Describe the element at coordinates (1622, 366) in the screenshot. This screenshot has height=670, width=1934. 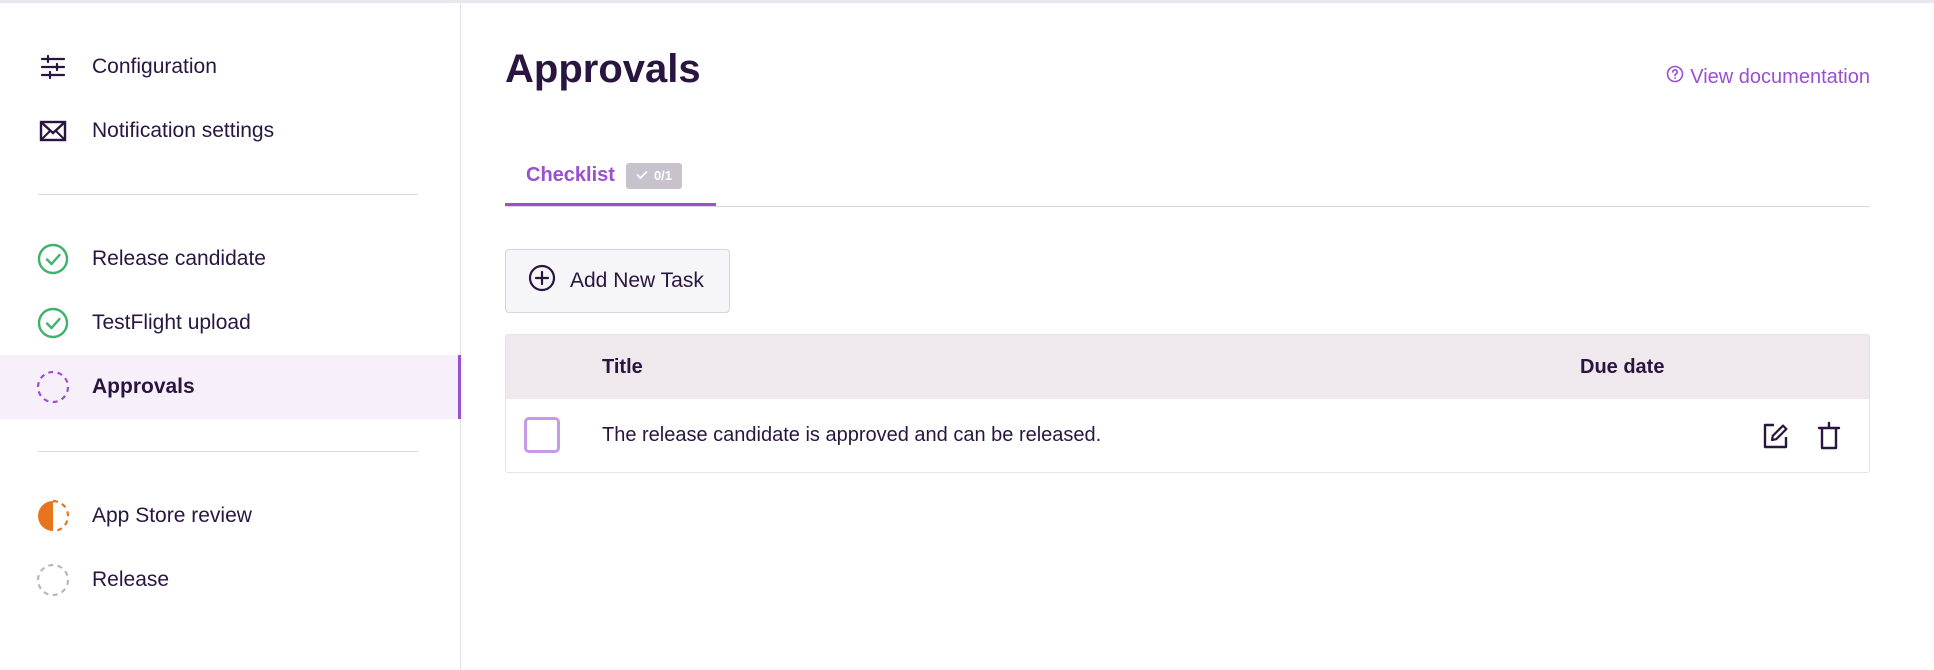
I see `column-header-due-date: Due date` at that location.